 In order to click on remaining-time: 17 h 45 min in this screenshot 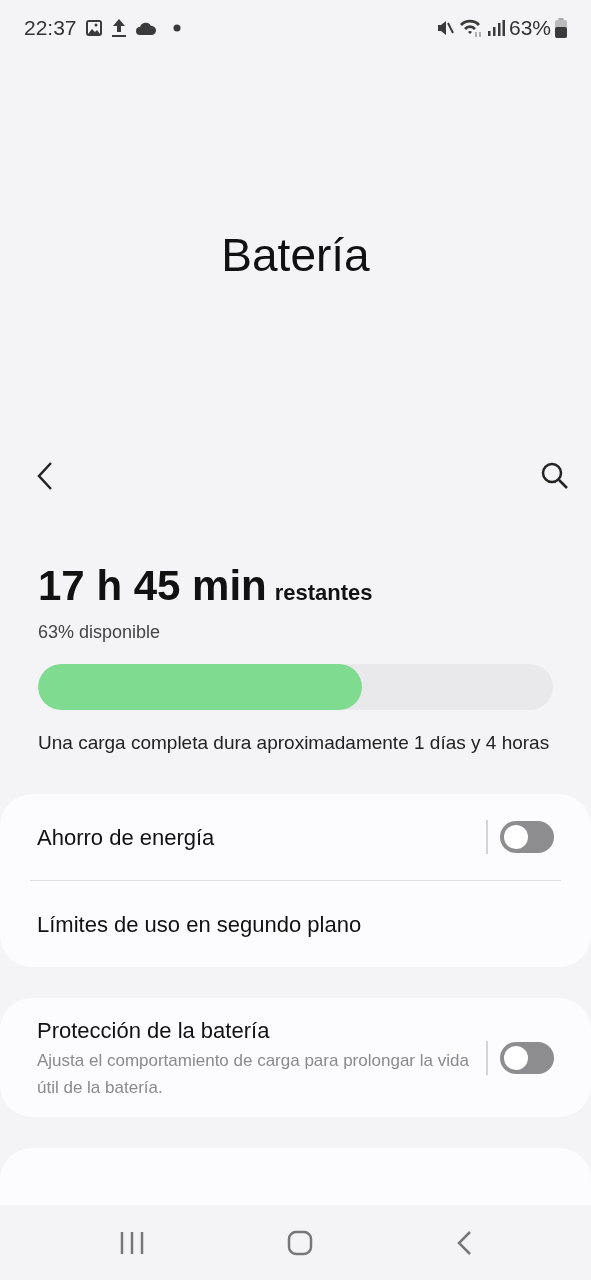, I will do `click(152, 586)`.